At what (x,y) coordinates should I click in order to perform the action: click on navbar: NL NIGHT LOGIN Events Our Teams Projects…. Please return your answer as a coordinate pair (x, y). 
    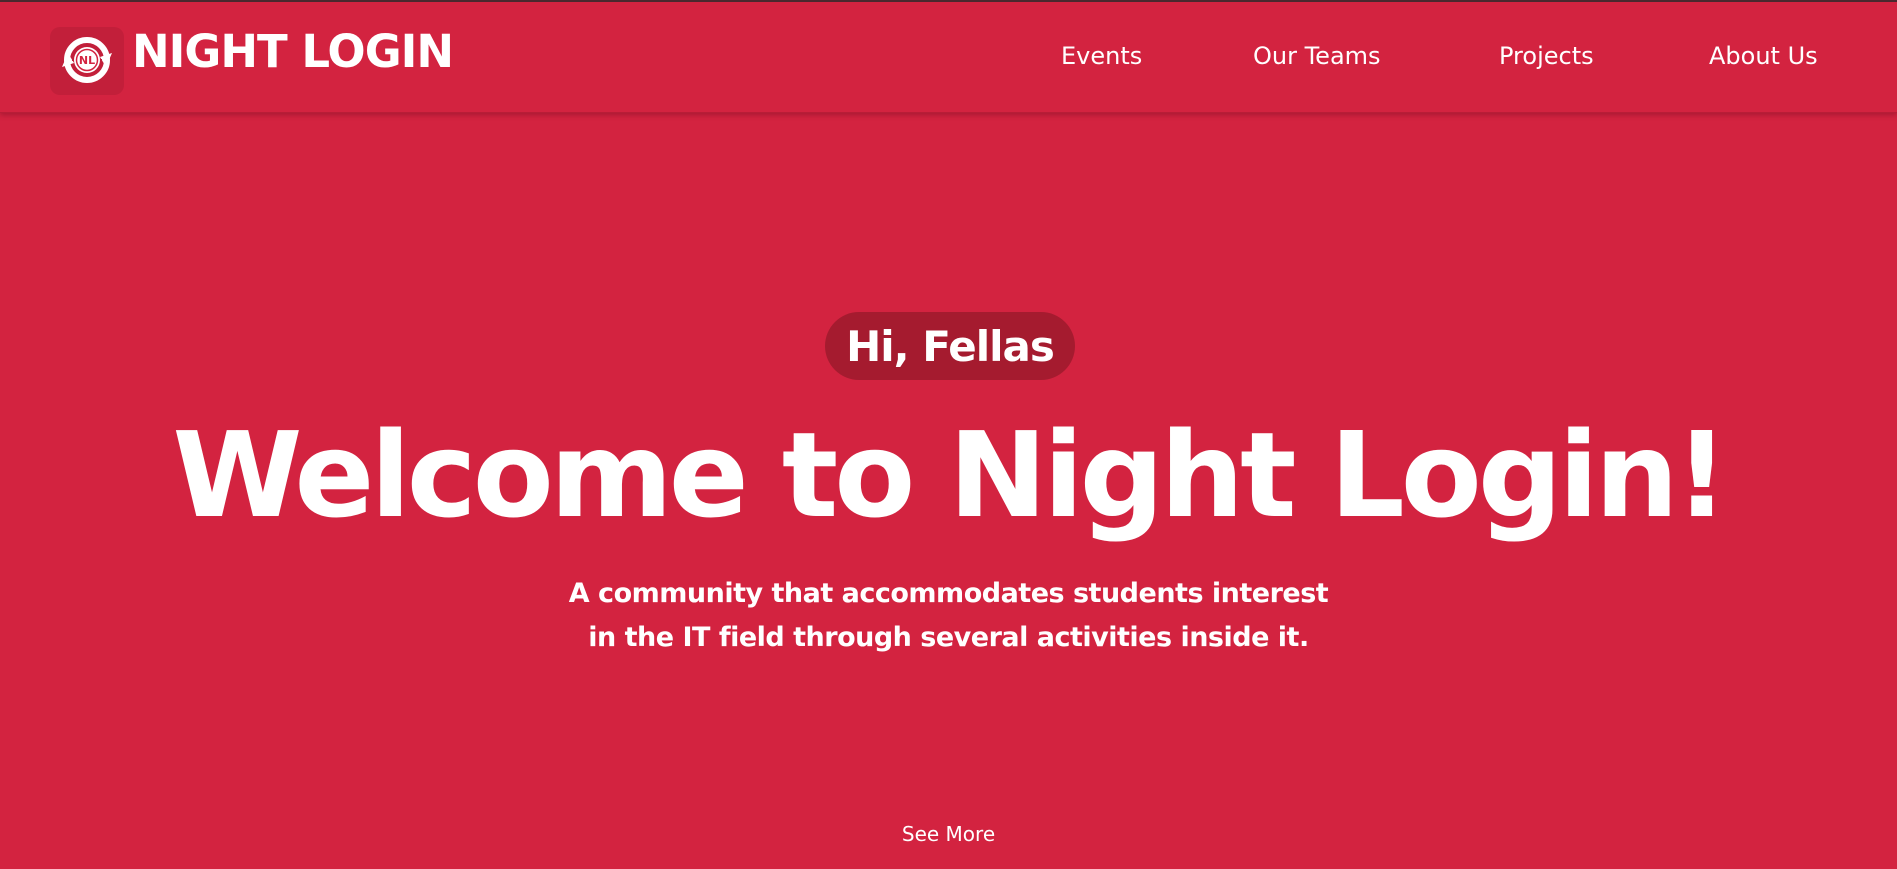
    Looking at the image, I should click on (948, 57).